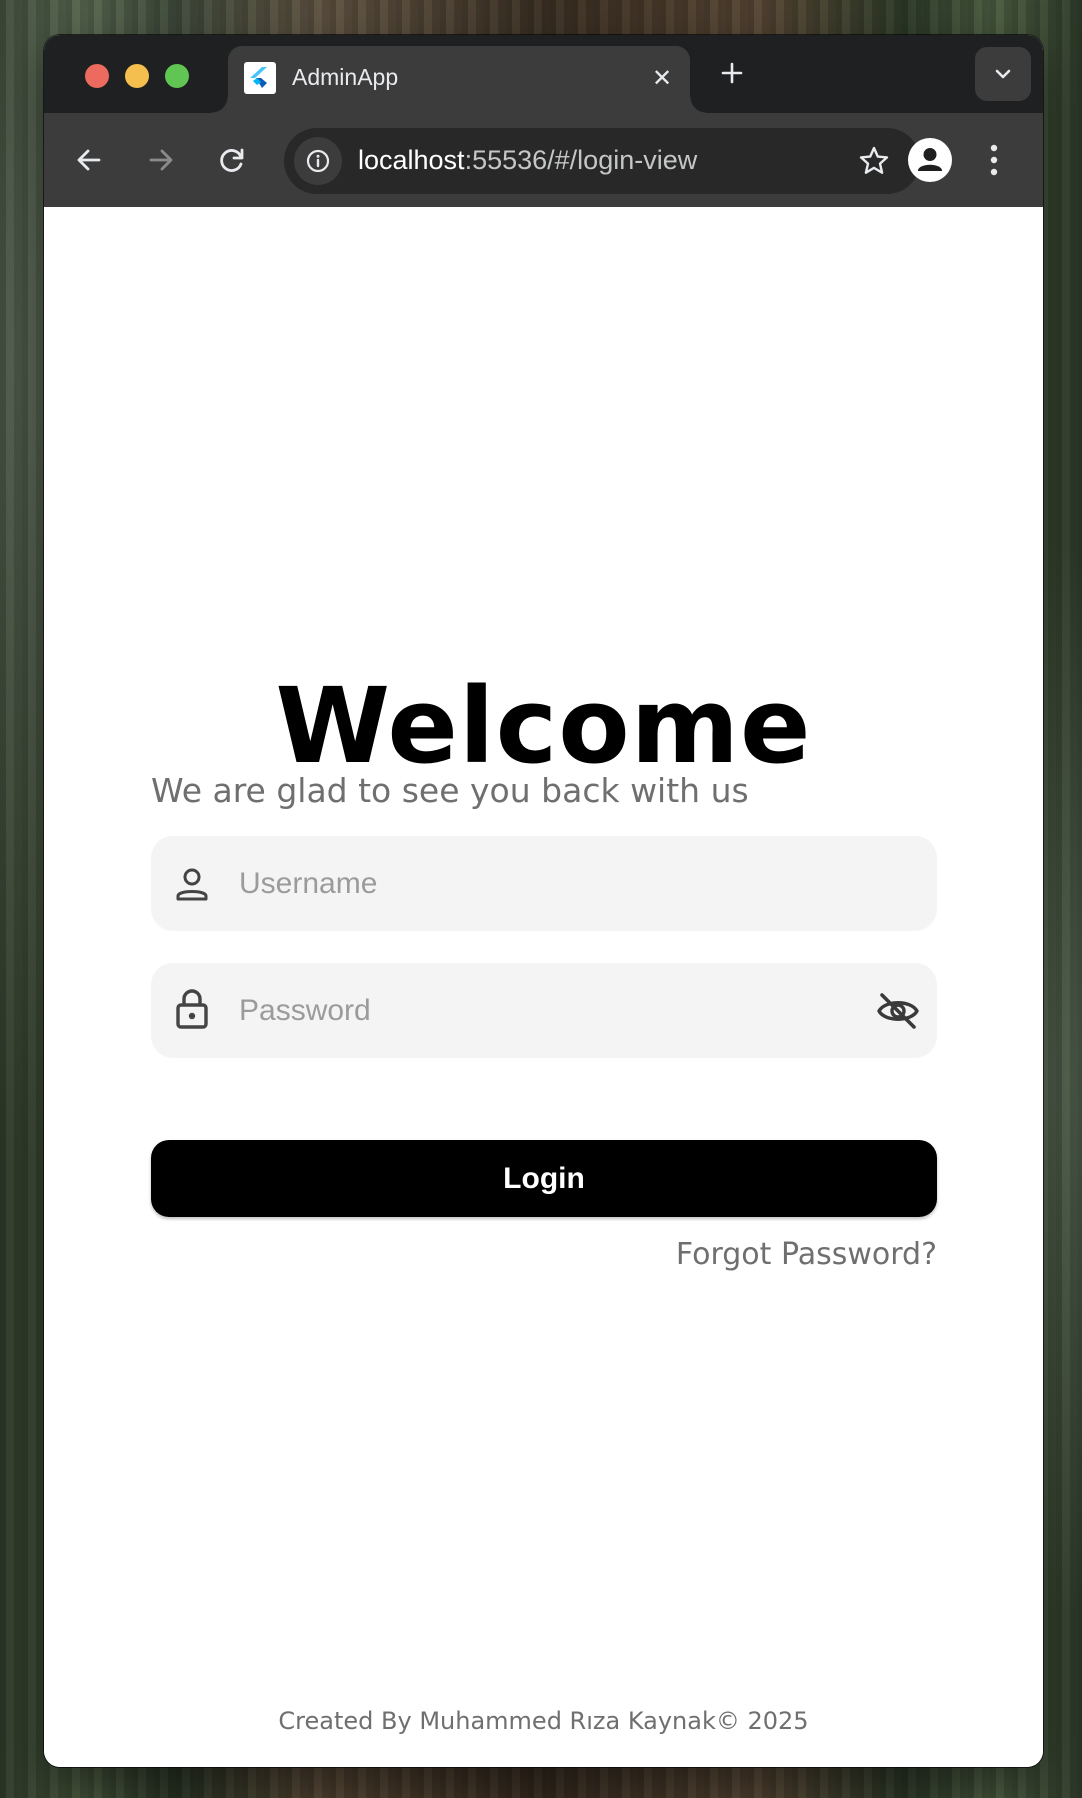 The height and width of the screenshot is (1798, 1082). I want to click on url-path: :55536/#/login-view, so click(581, 160).